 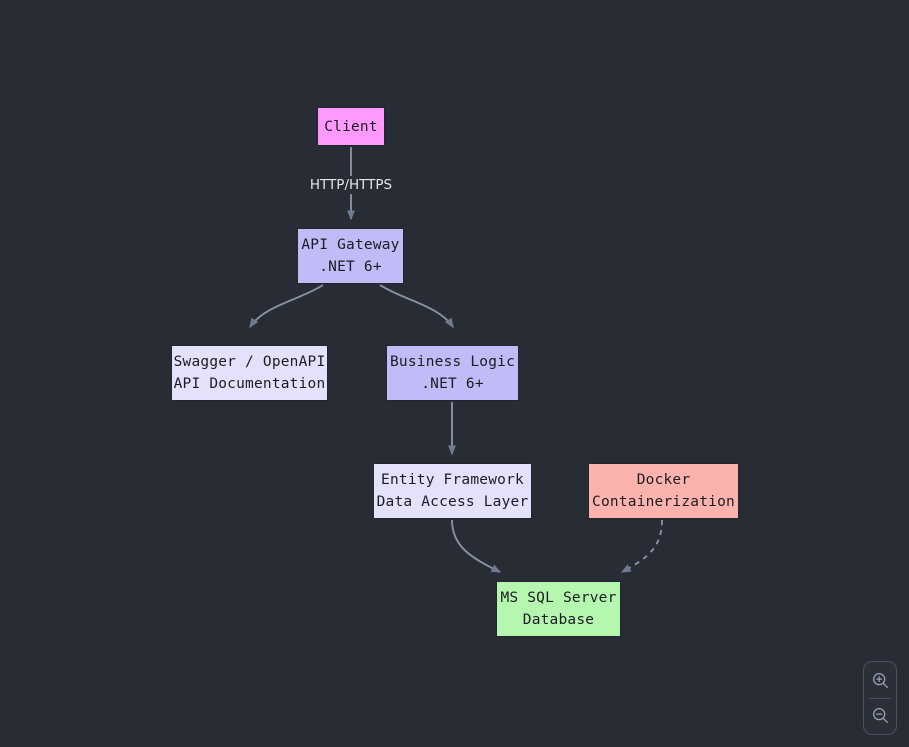 What do you see at coordinates (476, 546) in the screenshot?
I see `edge-entity-framework-to-sql-server` at bounding box center [476, 546].